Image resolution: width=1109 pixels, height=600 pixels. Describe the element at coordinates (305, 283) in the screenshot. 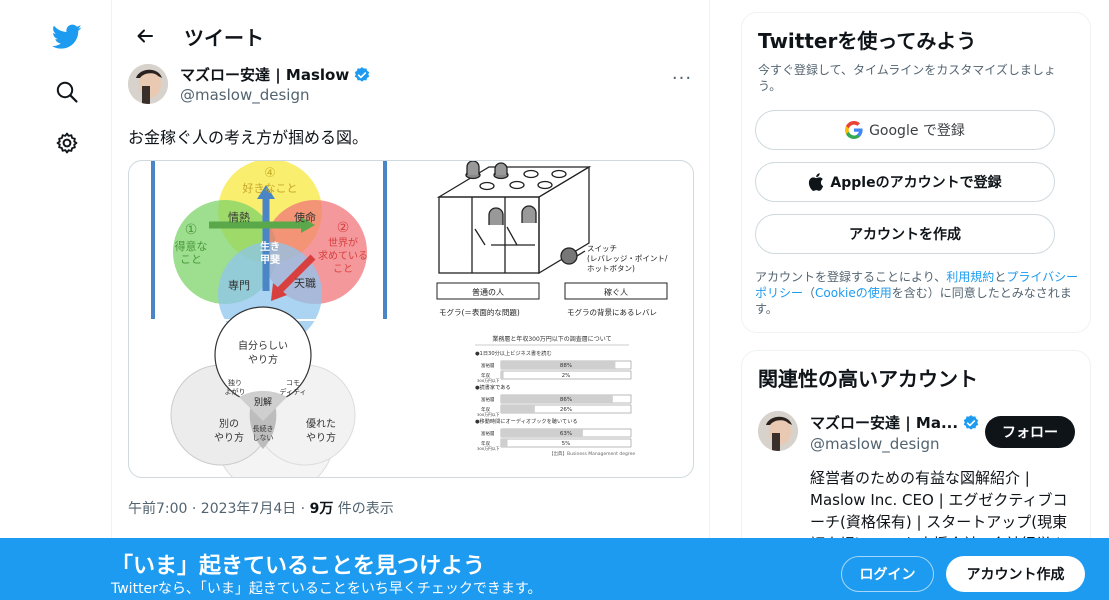

I see `venn-label-tenshoku: 天職` at that location.